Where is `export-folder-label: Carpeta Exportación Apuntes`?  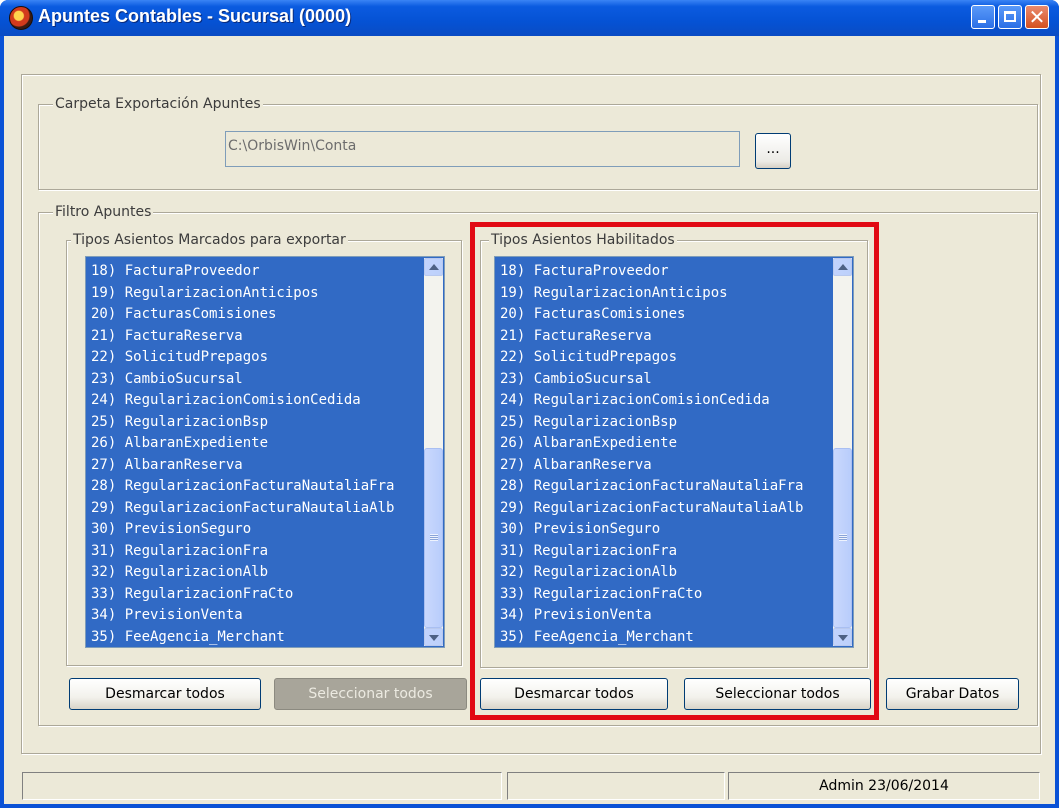 export-folder-label: Carpeta Exportación Apuntes is located at coordinates (158, 104).